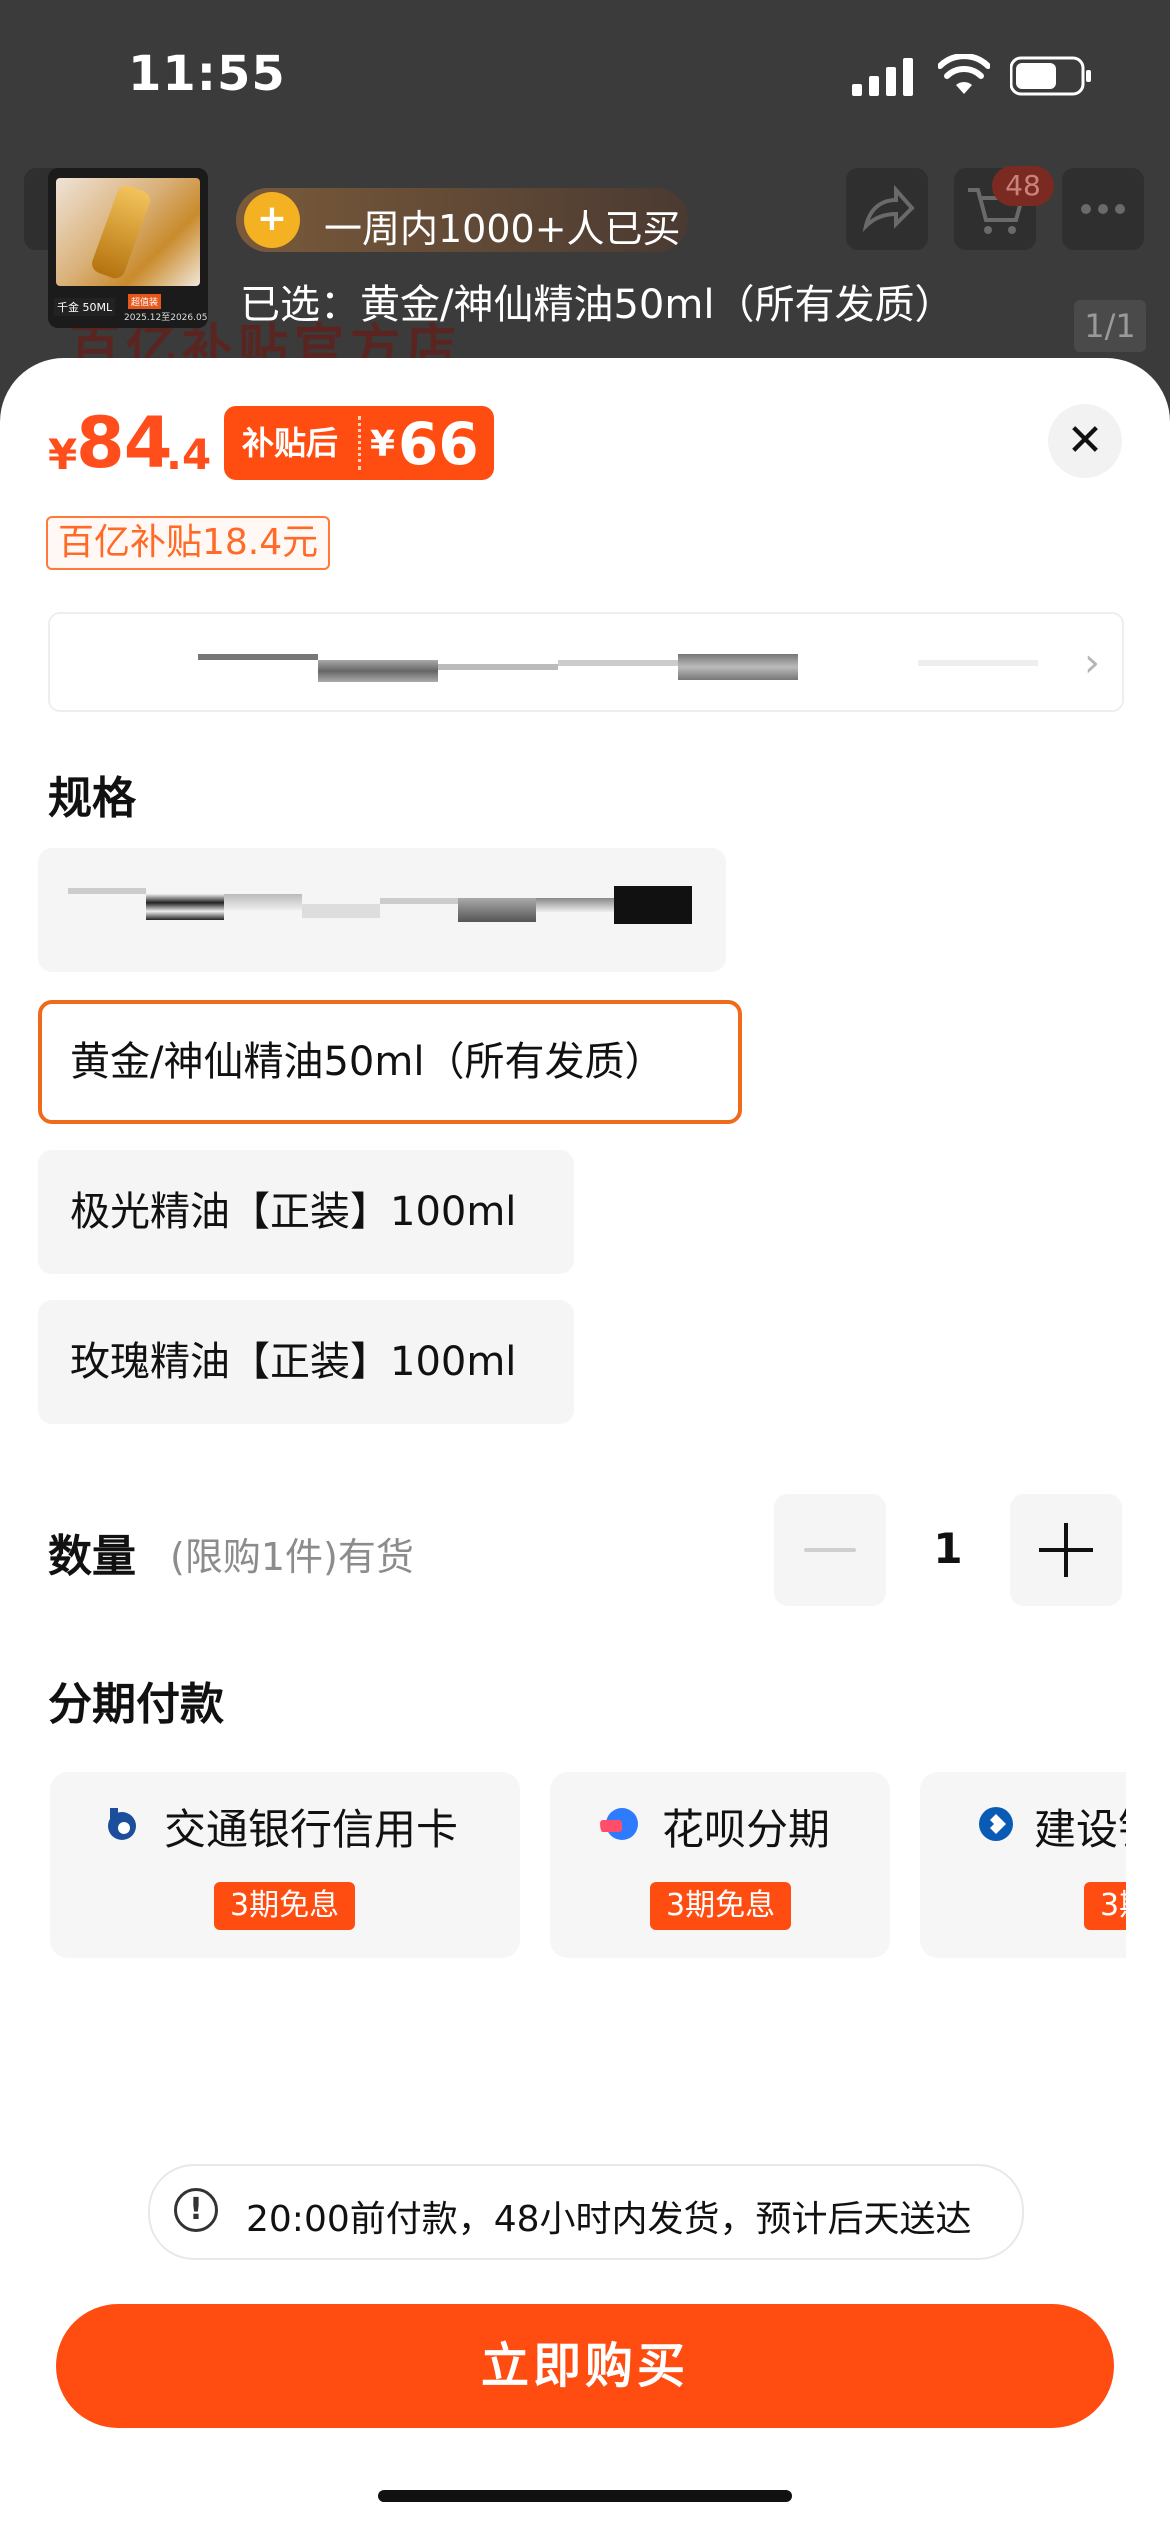 This screenshot has height=2532, width=1170. Describe the element at coordinates (285, 1865) in the screenshot. I see `installment-option-bocom: 交通银行信用卡 3期免息` at that location.